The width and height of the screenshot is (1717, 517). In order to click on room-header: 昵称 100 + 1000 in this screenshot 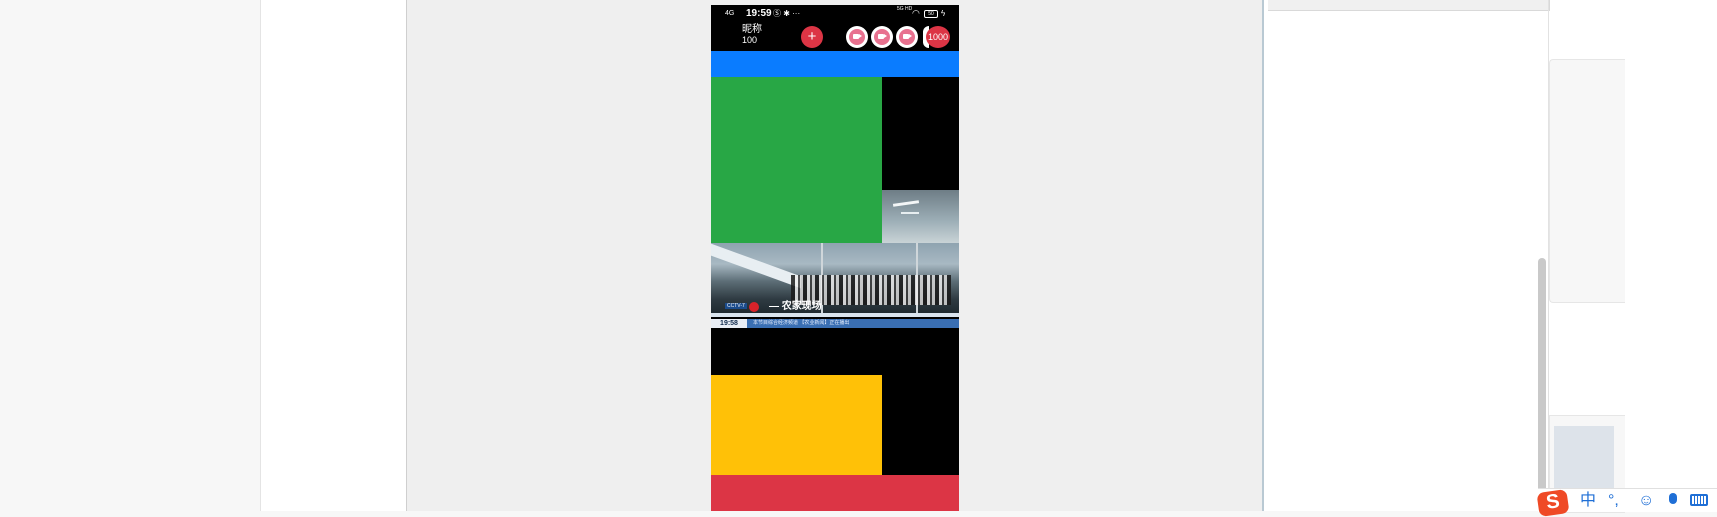, I will do `click(835, 36)`.